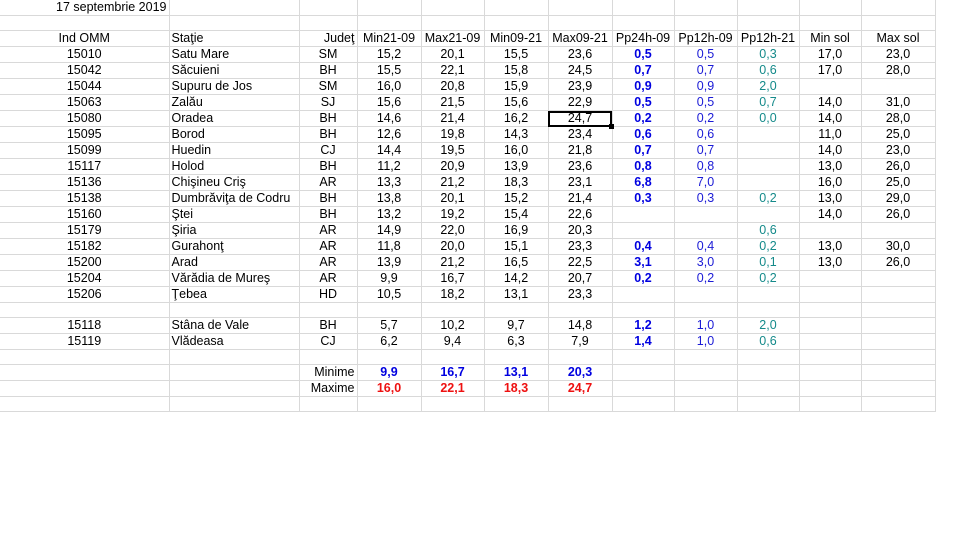  I want to click on data-cell: 28,0, so click(898, 118).